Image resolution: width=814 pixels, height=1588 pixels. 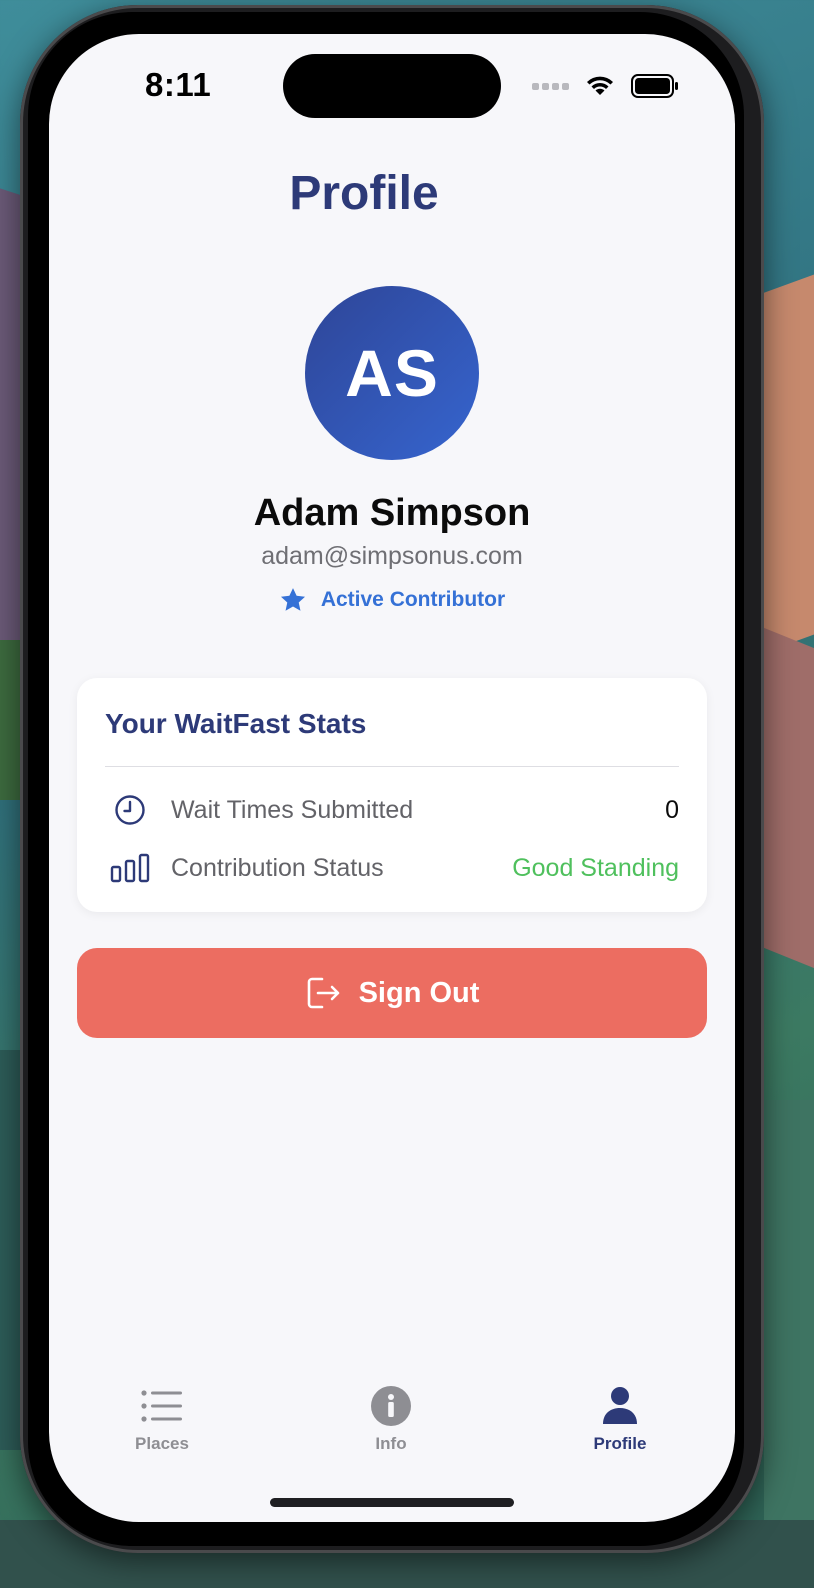 What do you see at coordinates (392, 1502) in the screenshot?
I see `home-indicator` at bounding box center [392, 1502].